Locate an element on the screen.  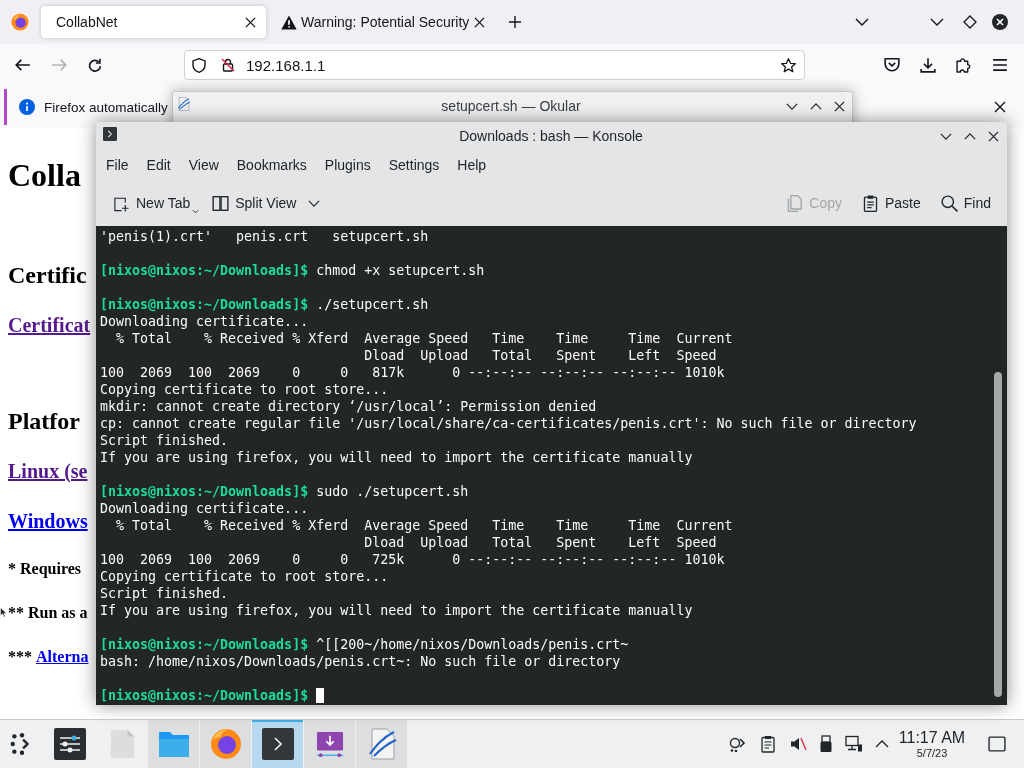
page-link: Windows is located at coordinates (48, 521).